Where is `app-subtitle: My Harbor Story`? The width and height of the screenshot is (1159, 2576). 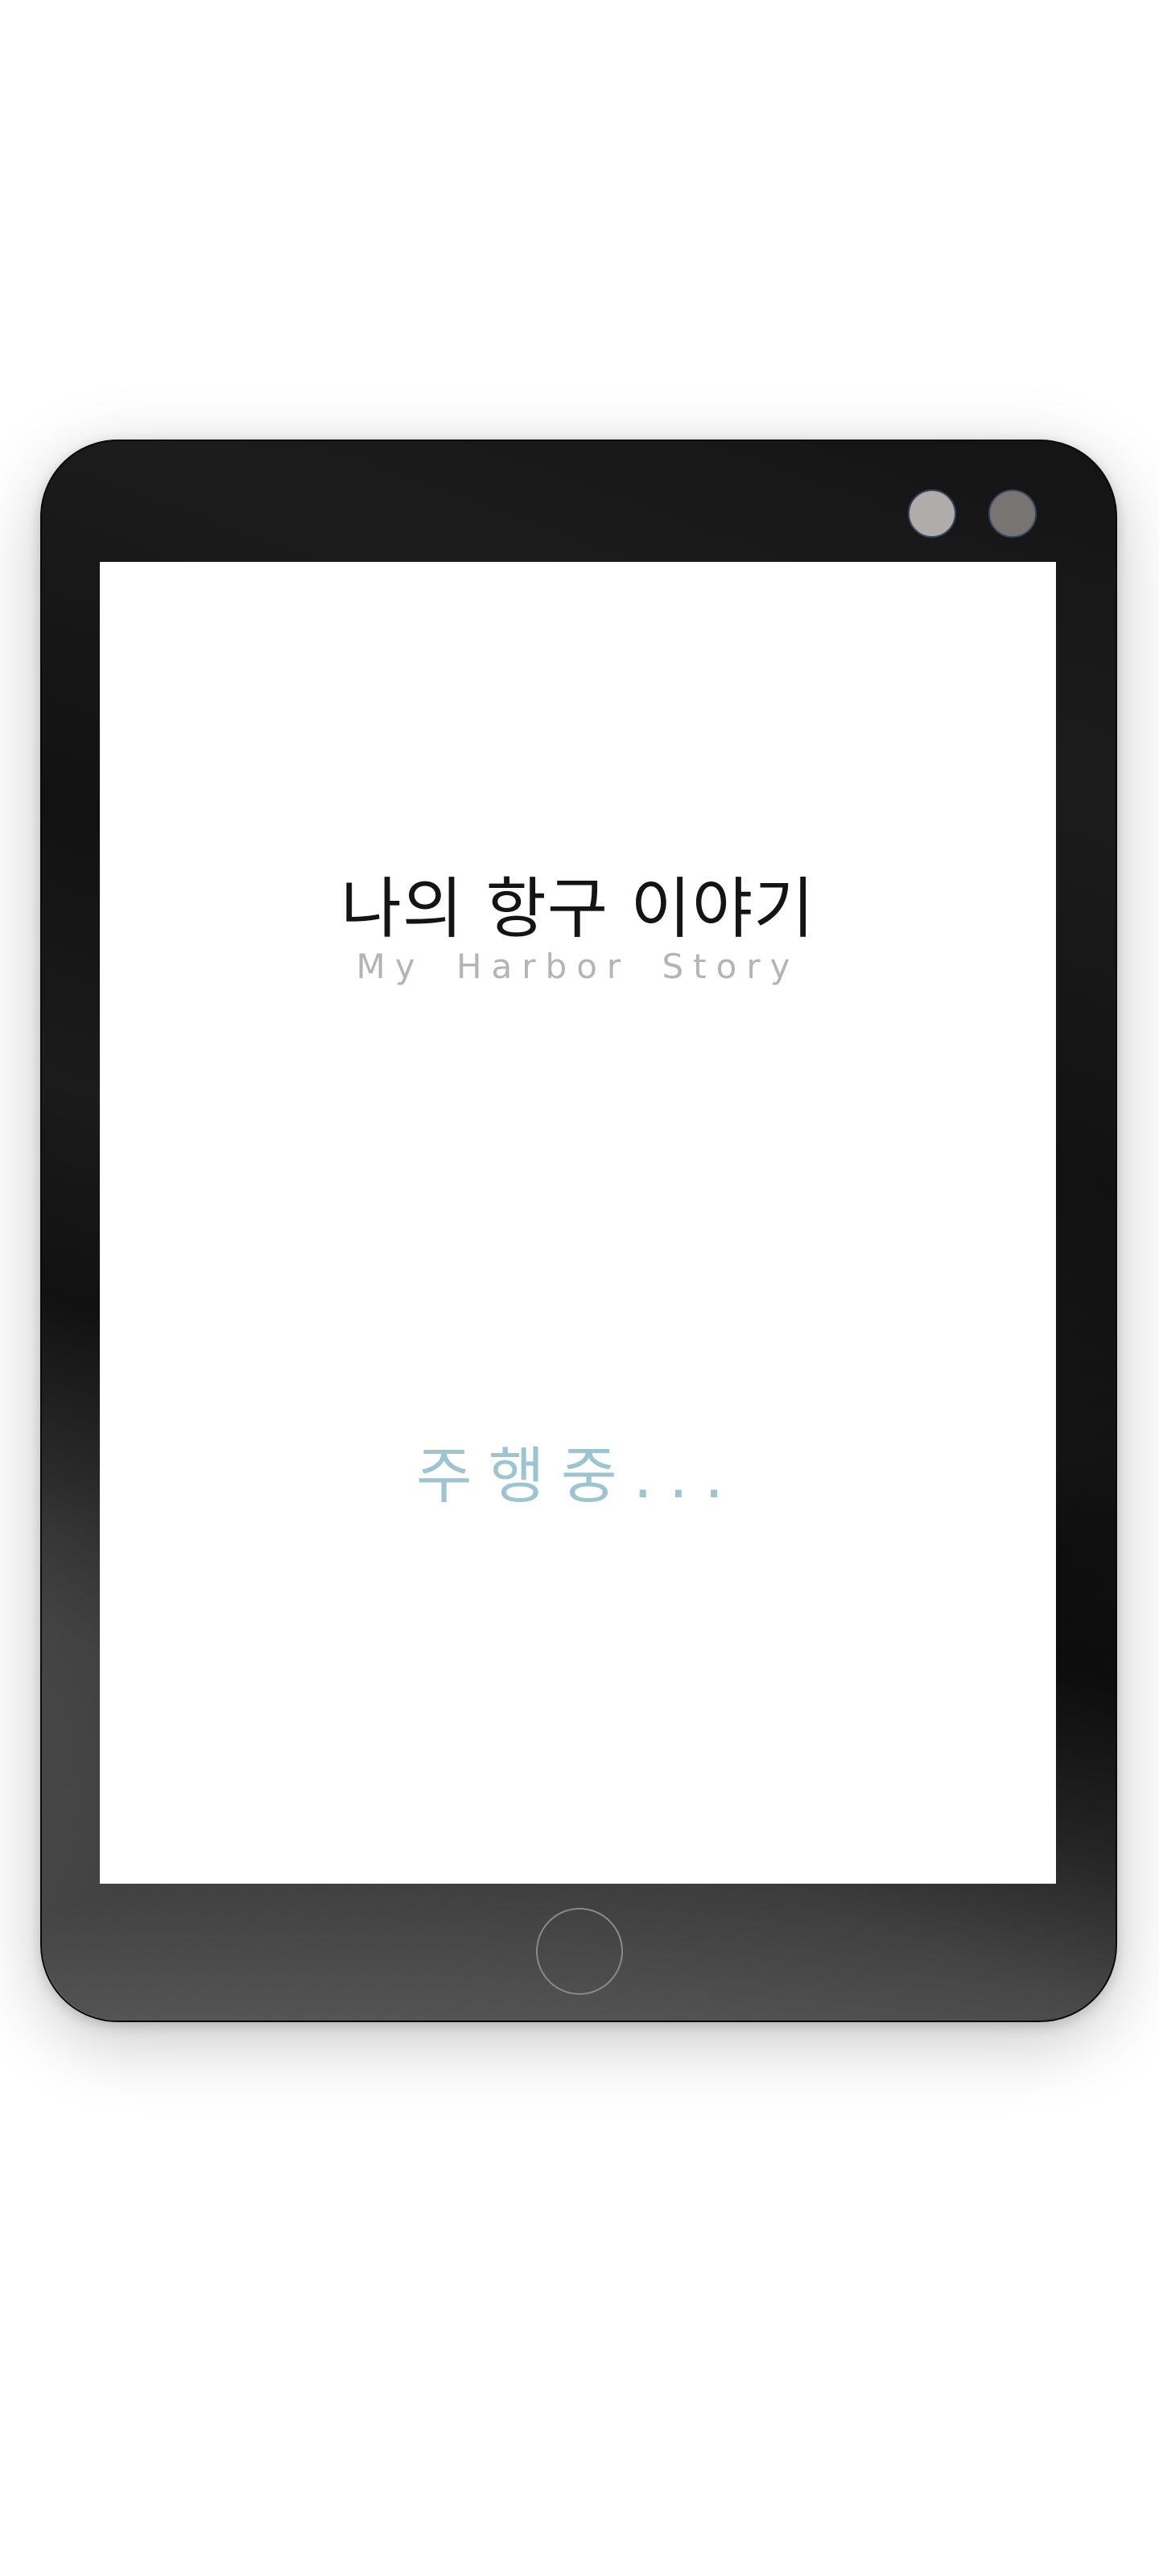 app-subtitle: My Harbor Story is located at coordinates (578, 966).